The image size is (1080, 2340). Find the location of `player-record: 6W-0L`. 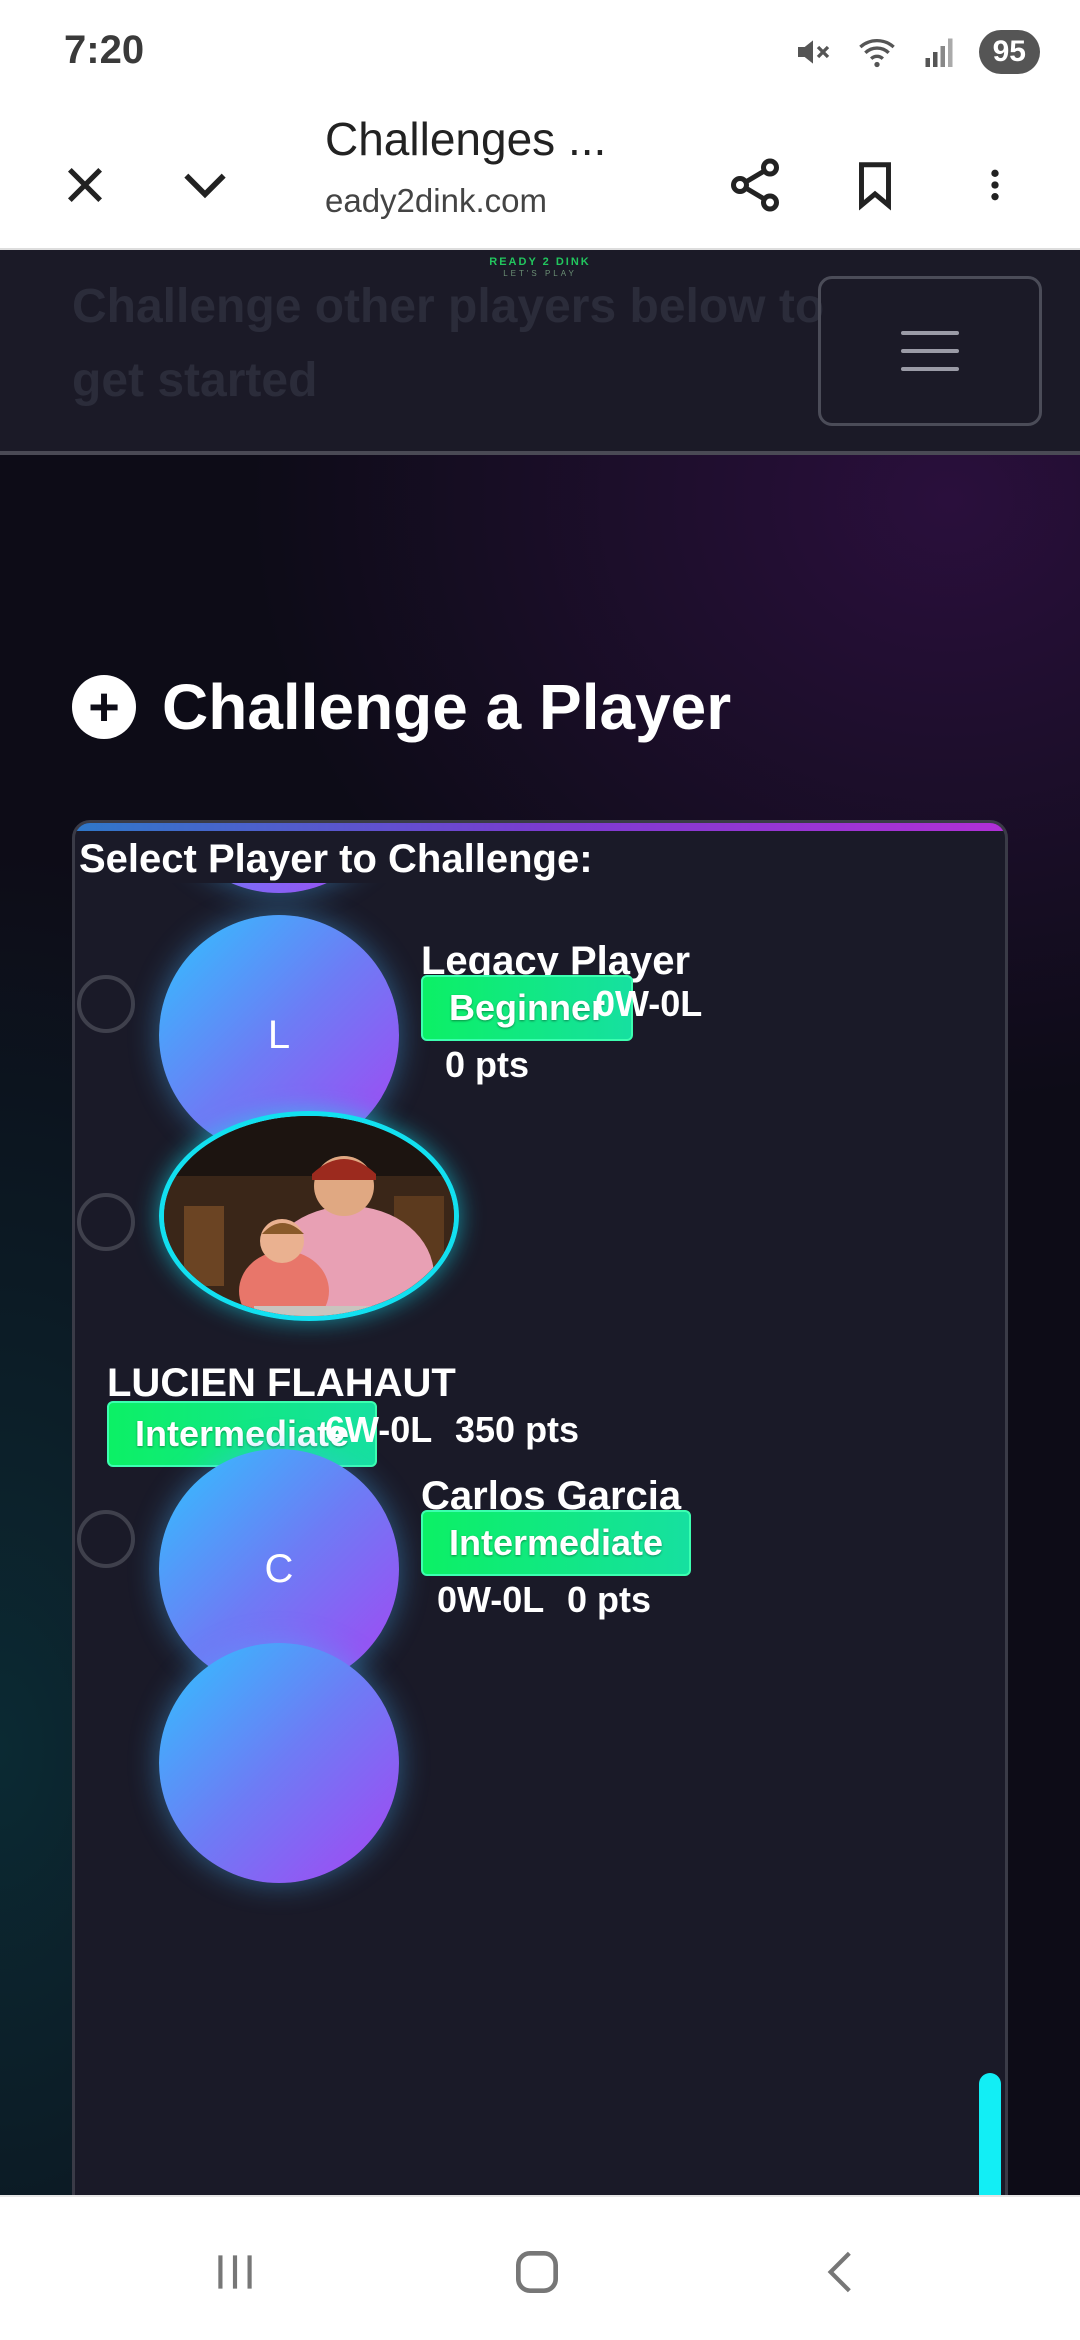

player-record: 6W-0L is located at coordinates (379, 1429).